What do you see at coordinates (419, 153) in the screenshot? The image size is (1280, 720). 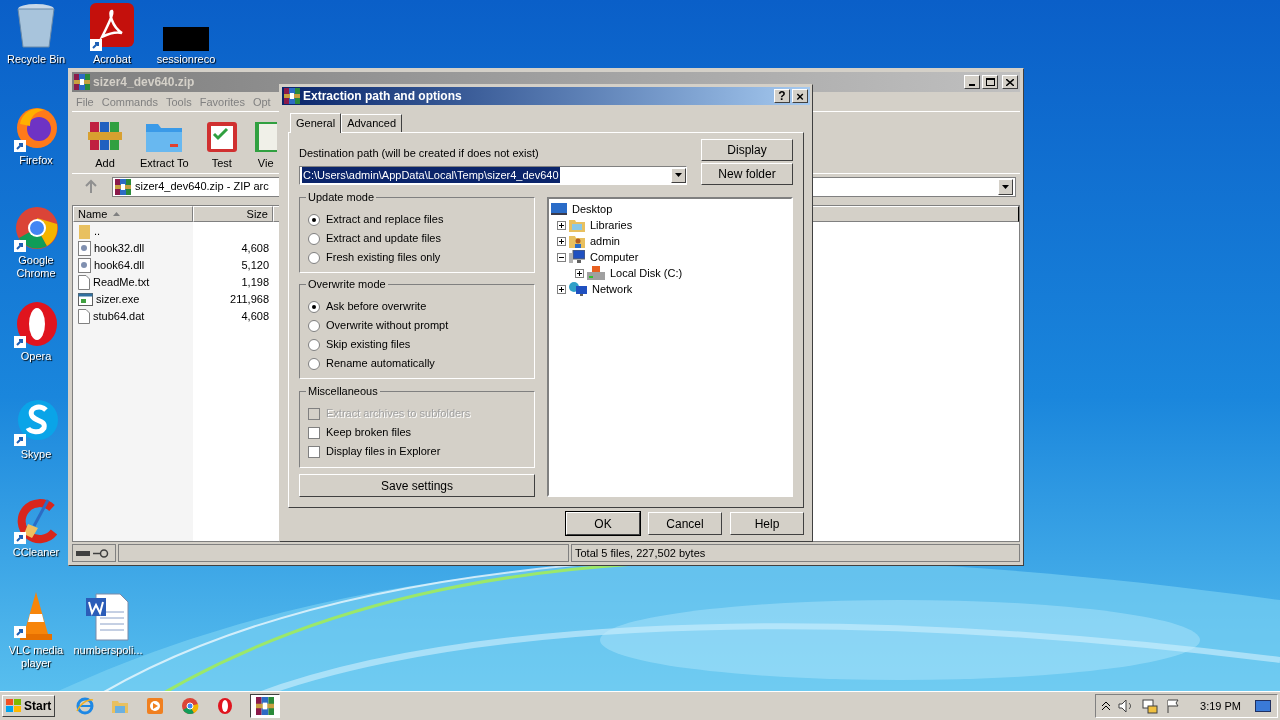 I see `field-label: Destination path (will be created if does not exist)` at bounding box center [419, 153].